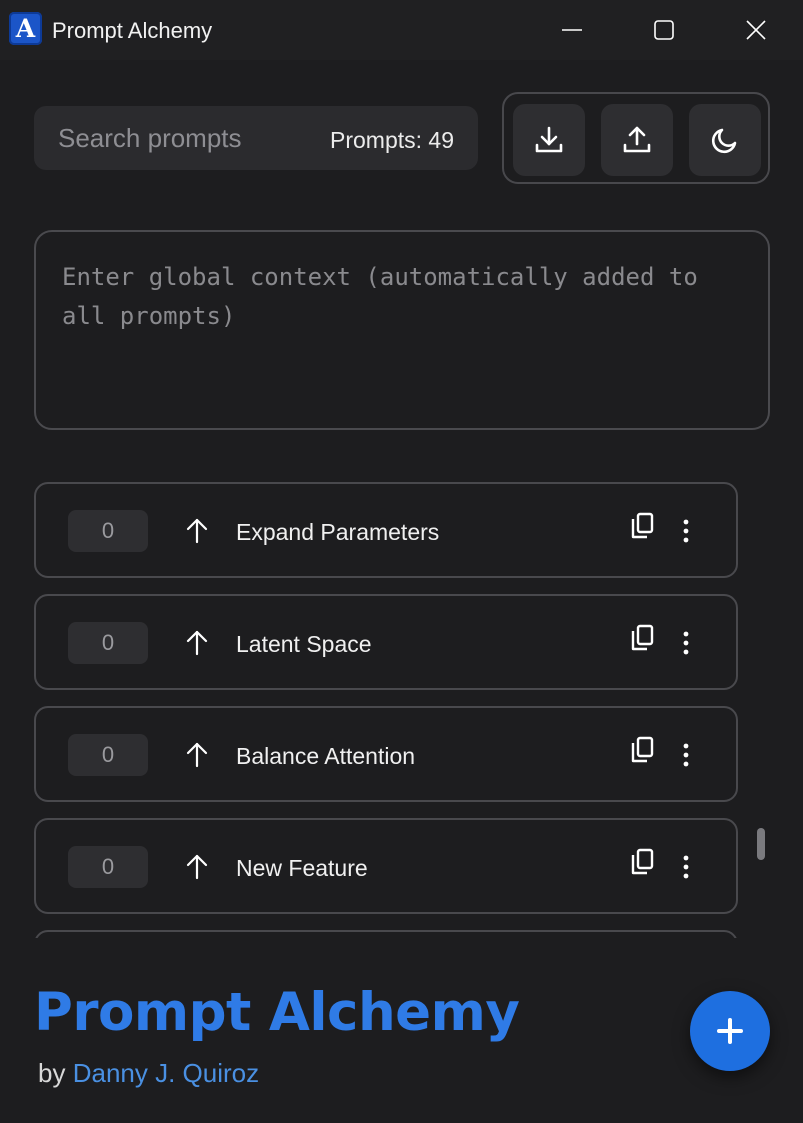 The height and width of the screenshot is (1123, 803). I want to click on import-button, so click(637, 140).